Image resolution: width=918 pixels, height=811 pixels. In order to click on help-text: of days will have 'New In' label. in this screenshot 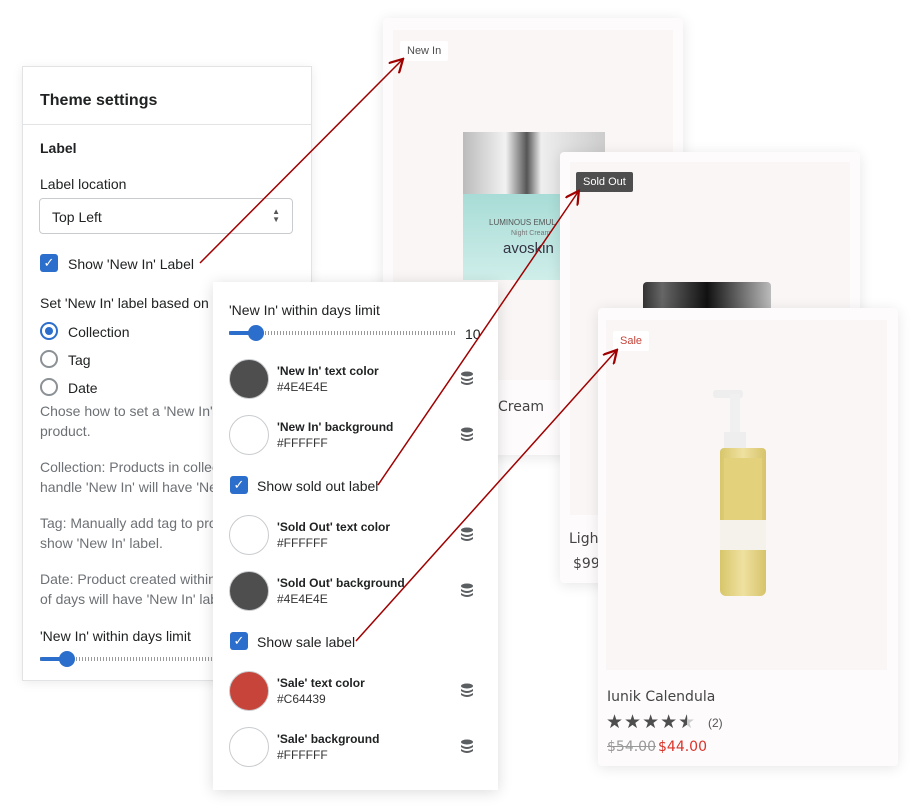, I will do `click(136, 599)`.